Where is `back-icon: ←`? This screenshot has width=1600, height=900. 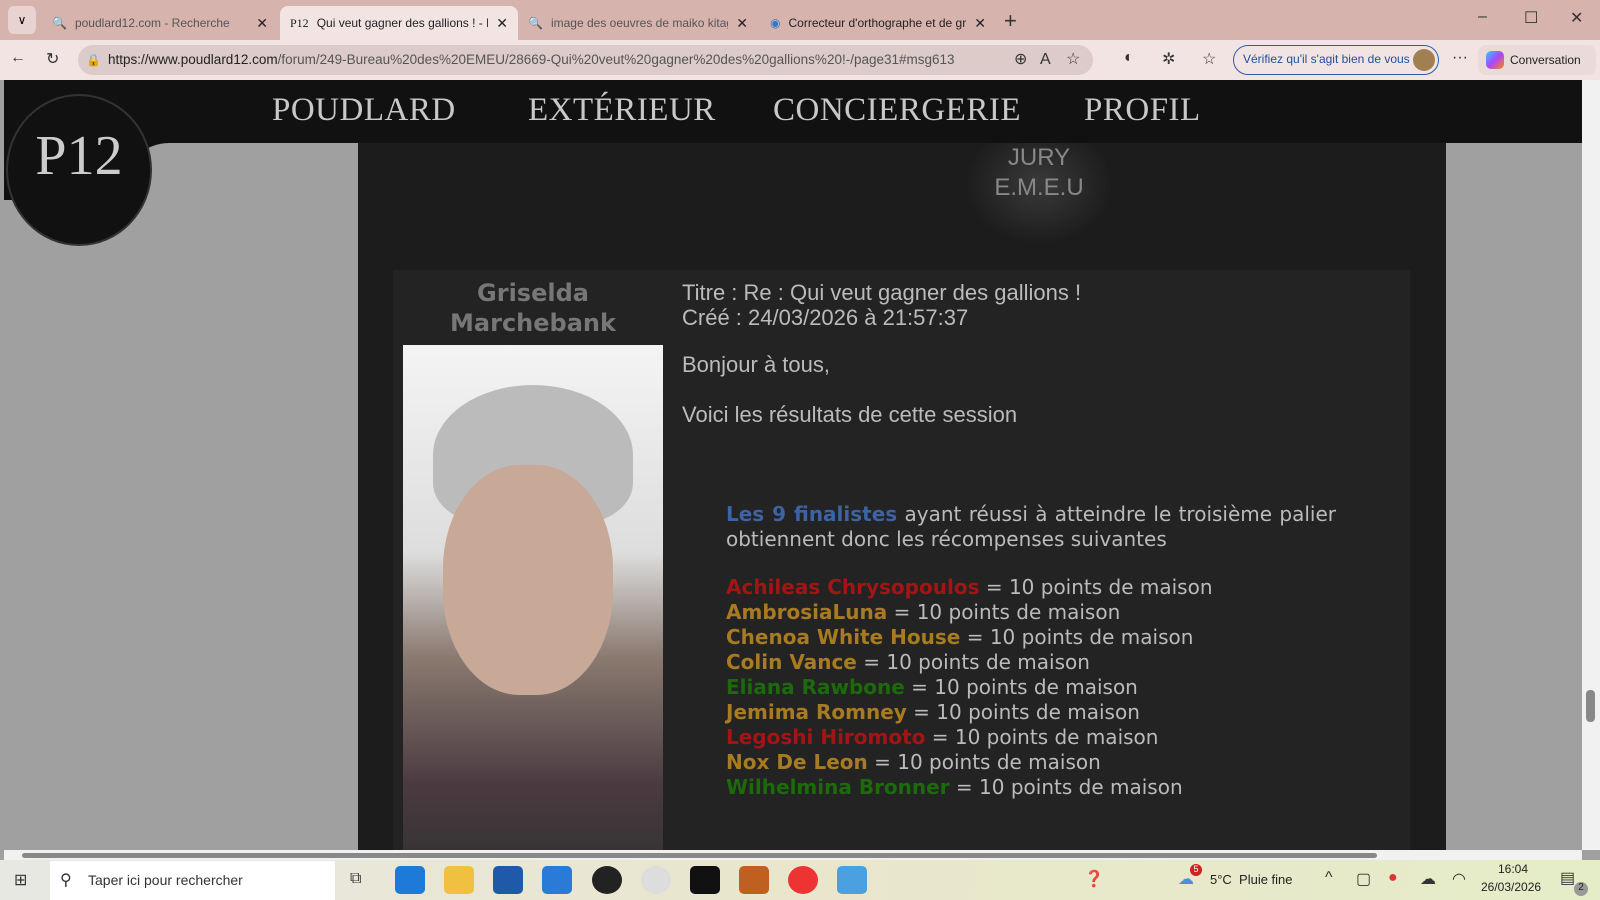 back-icon: ← is located at coordinates (18, 58).